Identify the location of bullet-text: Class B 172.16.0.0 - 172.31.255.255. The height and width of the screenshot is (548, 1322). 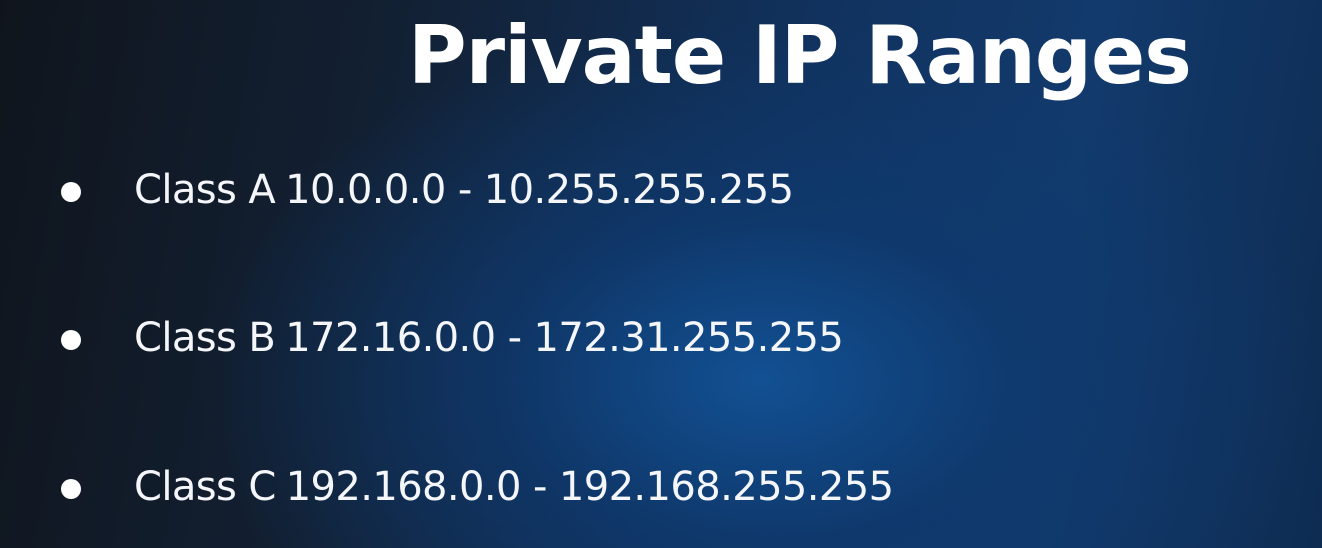
(489, 338).